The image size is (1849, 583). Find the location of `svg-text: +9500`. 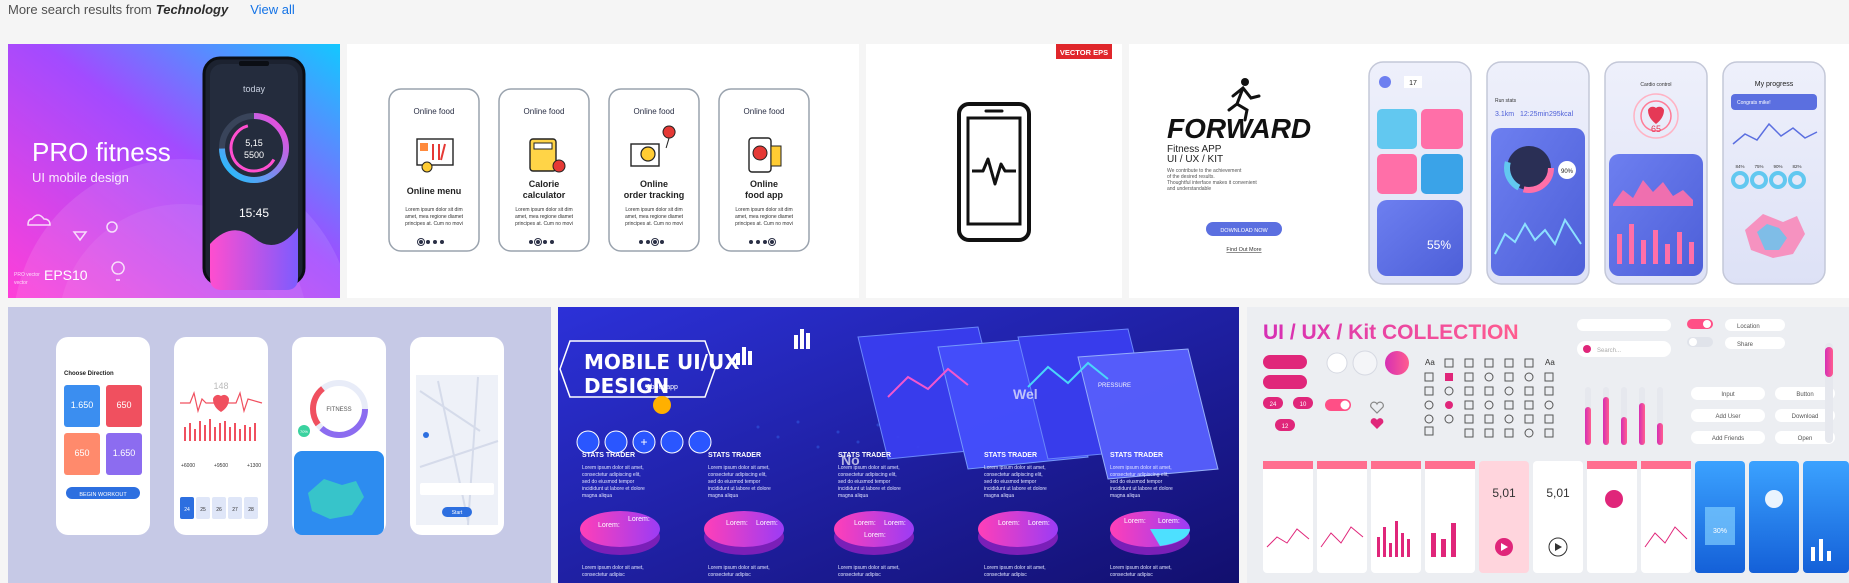

svg-text: +9500 is located at coordinates (221, 466).